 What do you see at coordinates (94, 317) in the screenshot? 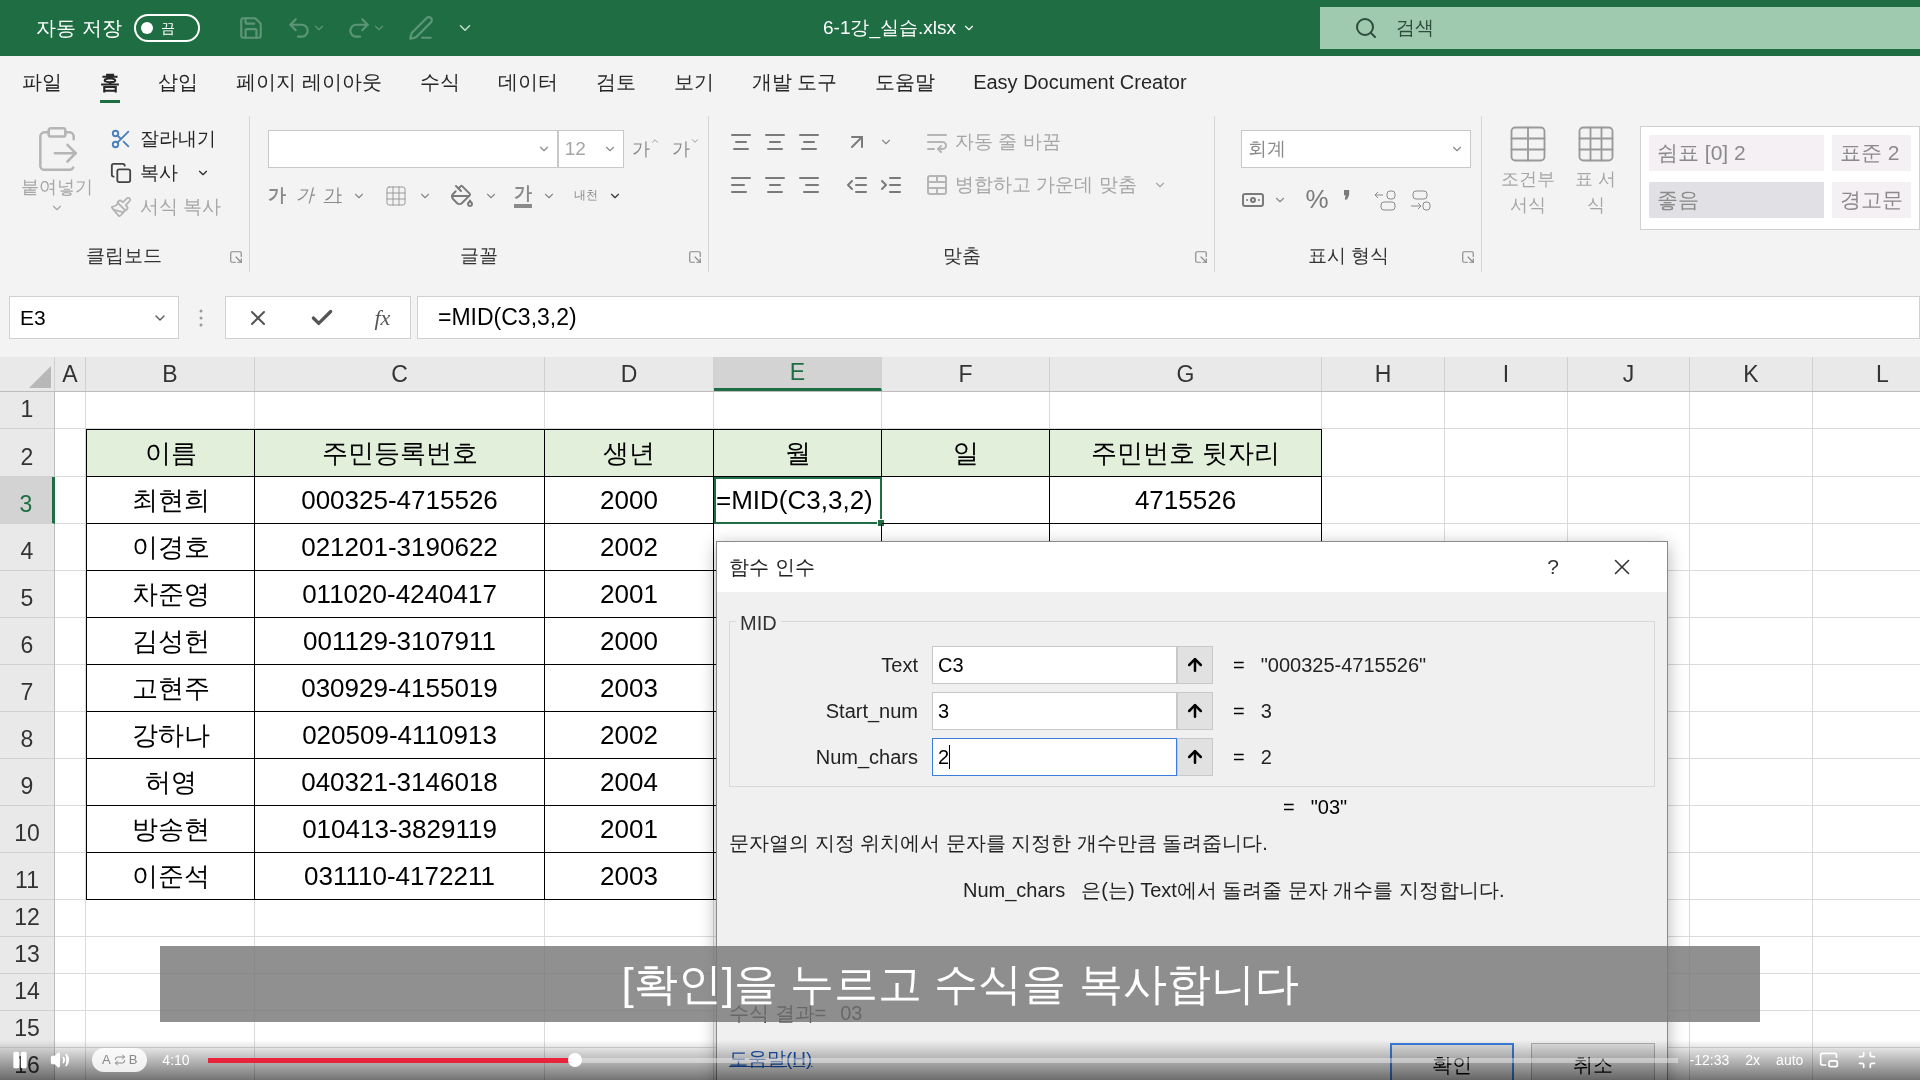
I see `name-box: E3` at bounding box center [94, 317].